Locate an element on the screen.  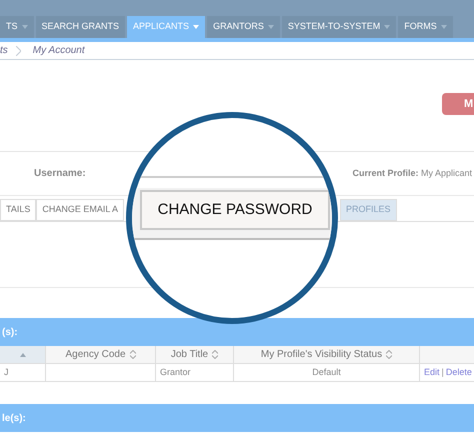
nav-tab: SEARCH GRANTS is located at coordinates (81, 27).